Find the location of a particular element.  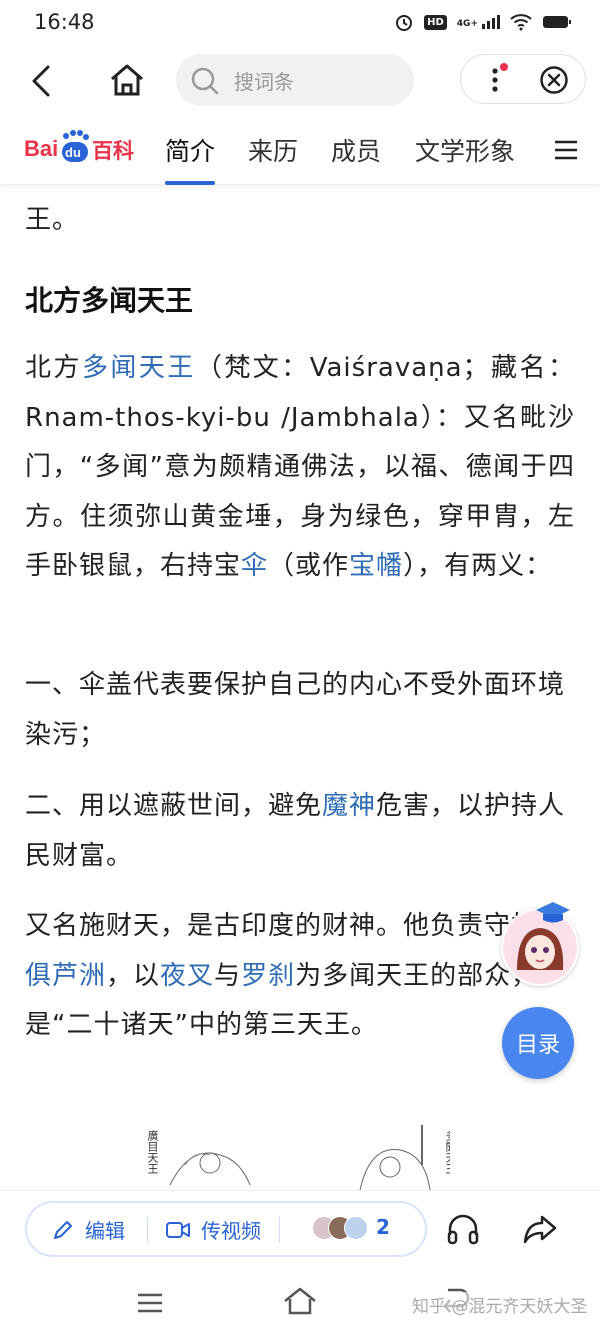

tab-literary-image-label: 文学形象 is located at coordinates (465, 151).